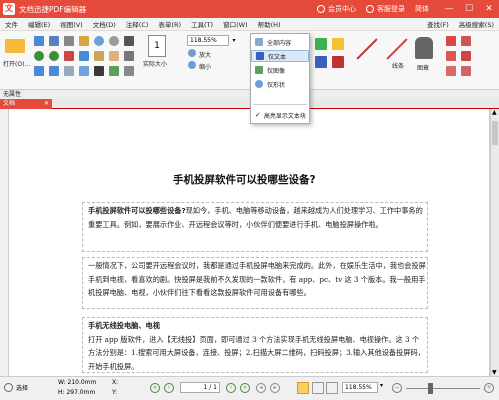 The image size is (499, 400). I want to click on last-page-icon: », so click(245, 388).